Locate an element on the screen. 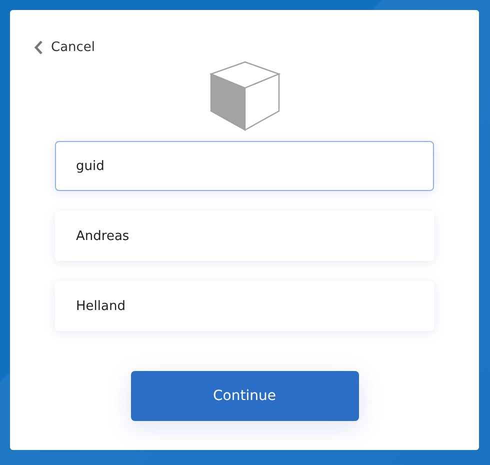  cancel-link: Cancel is located at coordinates (65, 47).